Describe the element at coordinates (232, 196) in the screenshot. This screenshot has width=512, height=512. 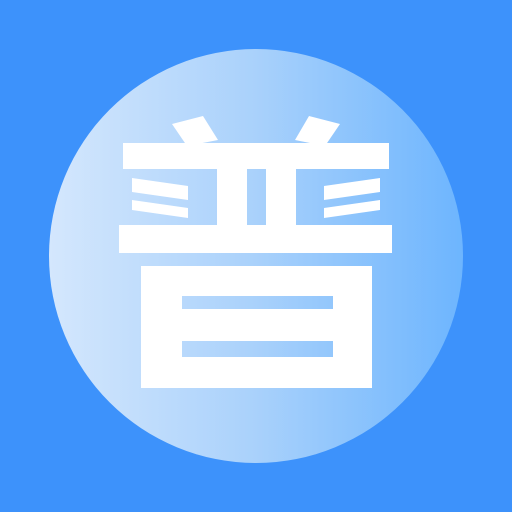
I see `glyph-stroke-vert-left` at that location.